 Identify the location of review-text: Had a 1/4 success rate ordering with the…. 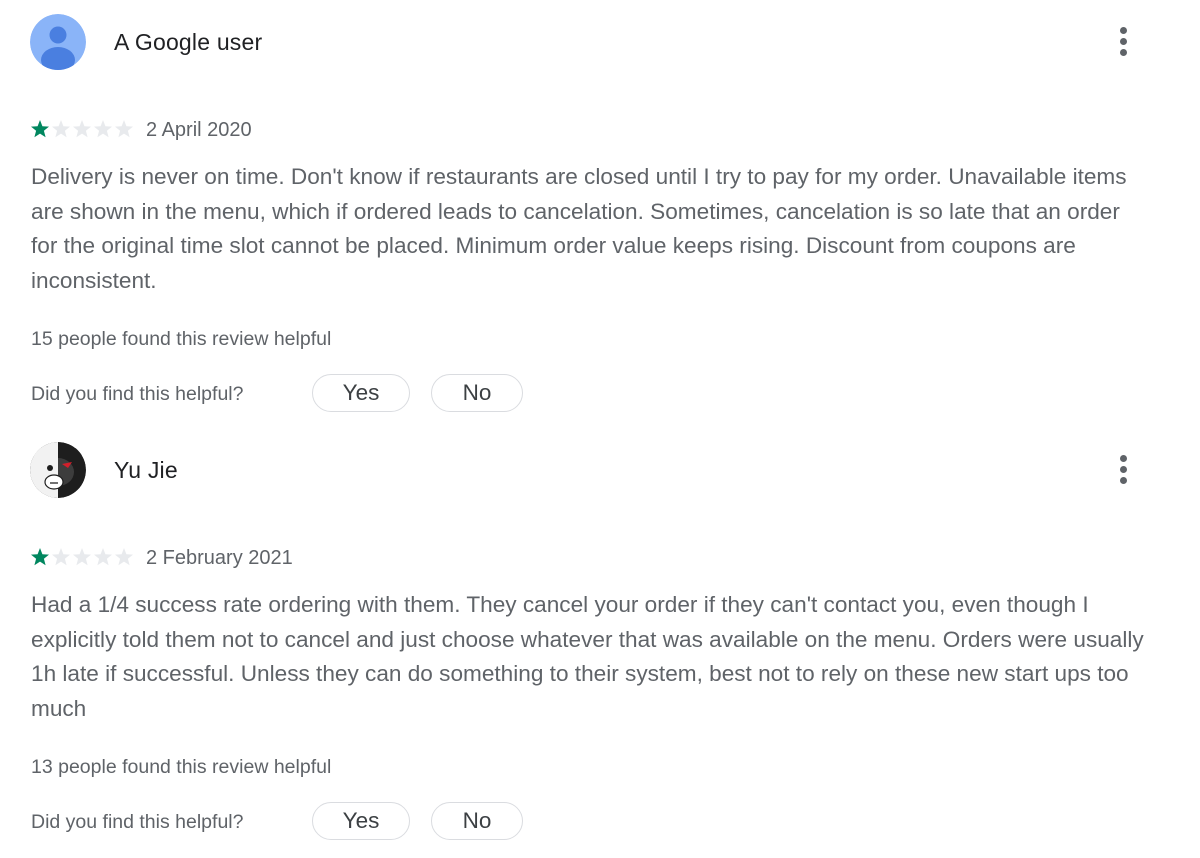
(587, 656).